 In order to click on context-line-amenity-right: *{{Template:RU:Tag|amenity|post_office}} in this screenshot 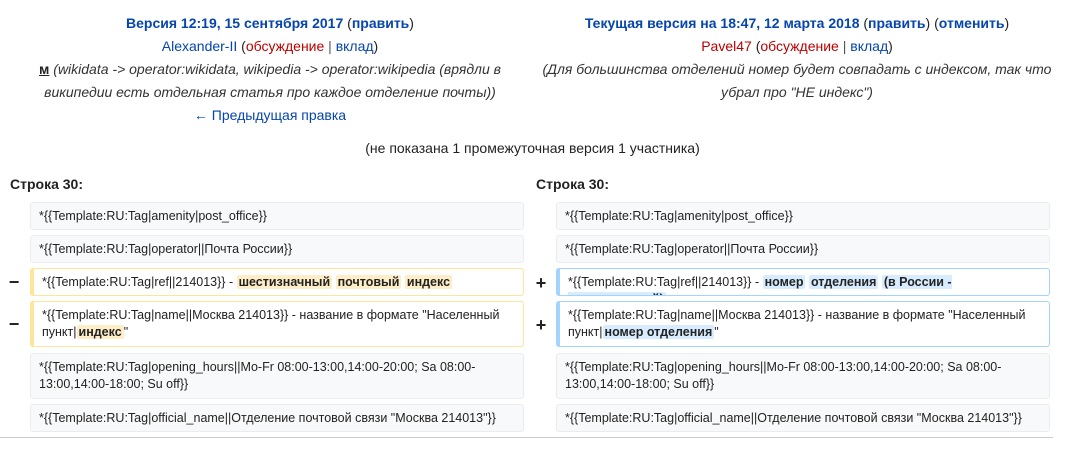, I will do `click(803, 216)`.